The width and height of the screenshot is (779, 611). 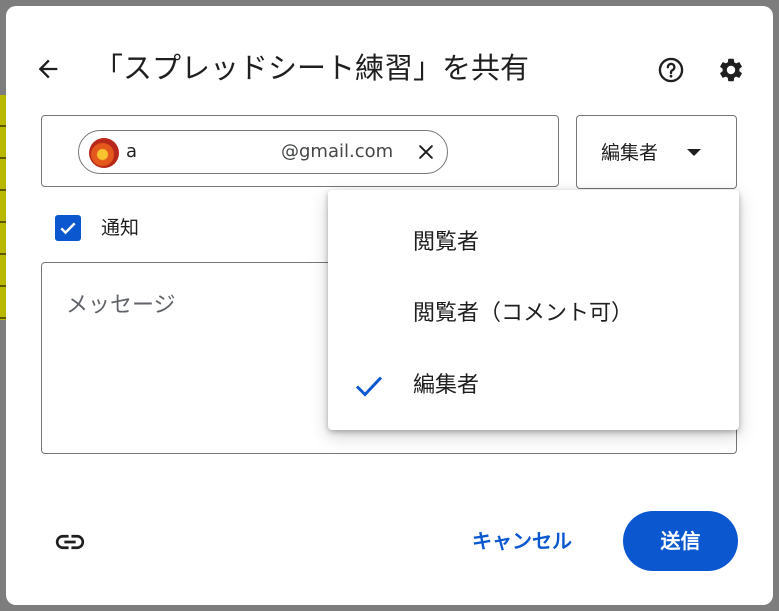 I want to click on remove-recipient-button, so click(x=426, y=152).